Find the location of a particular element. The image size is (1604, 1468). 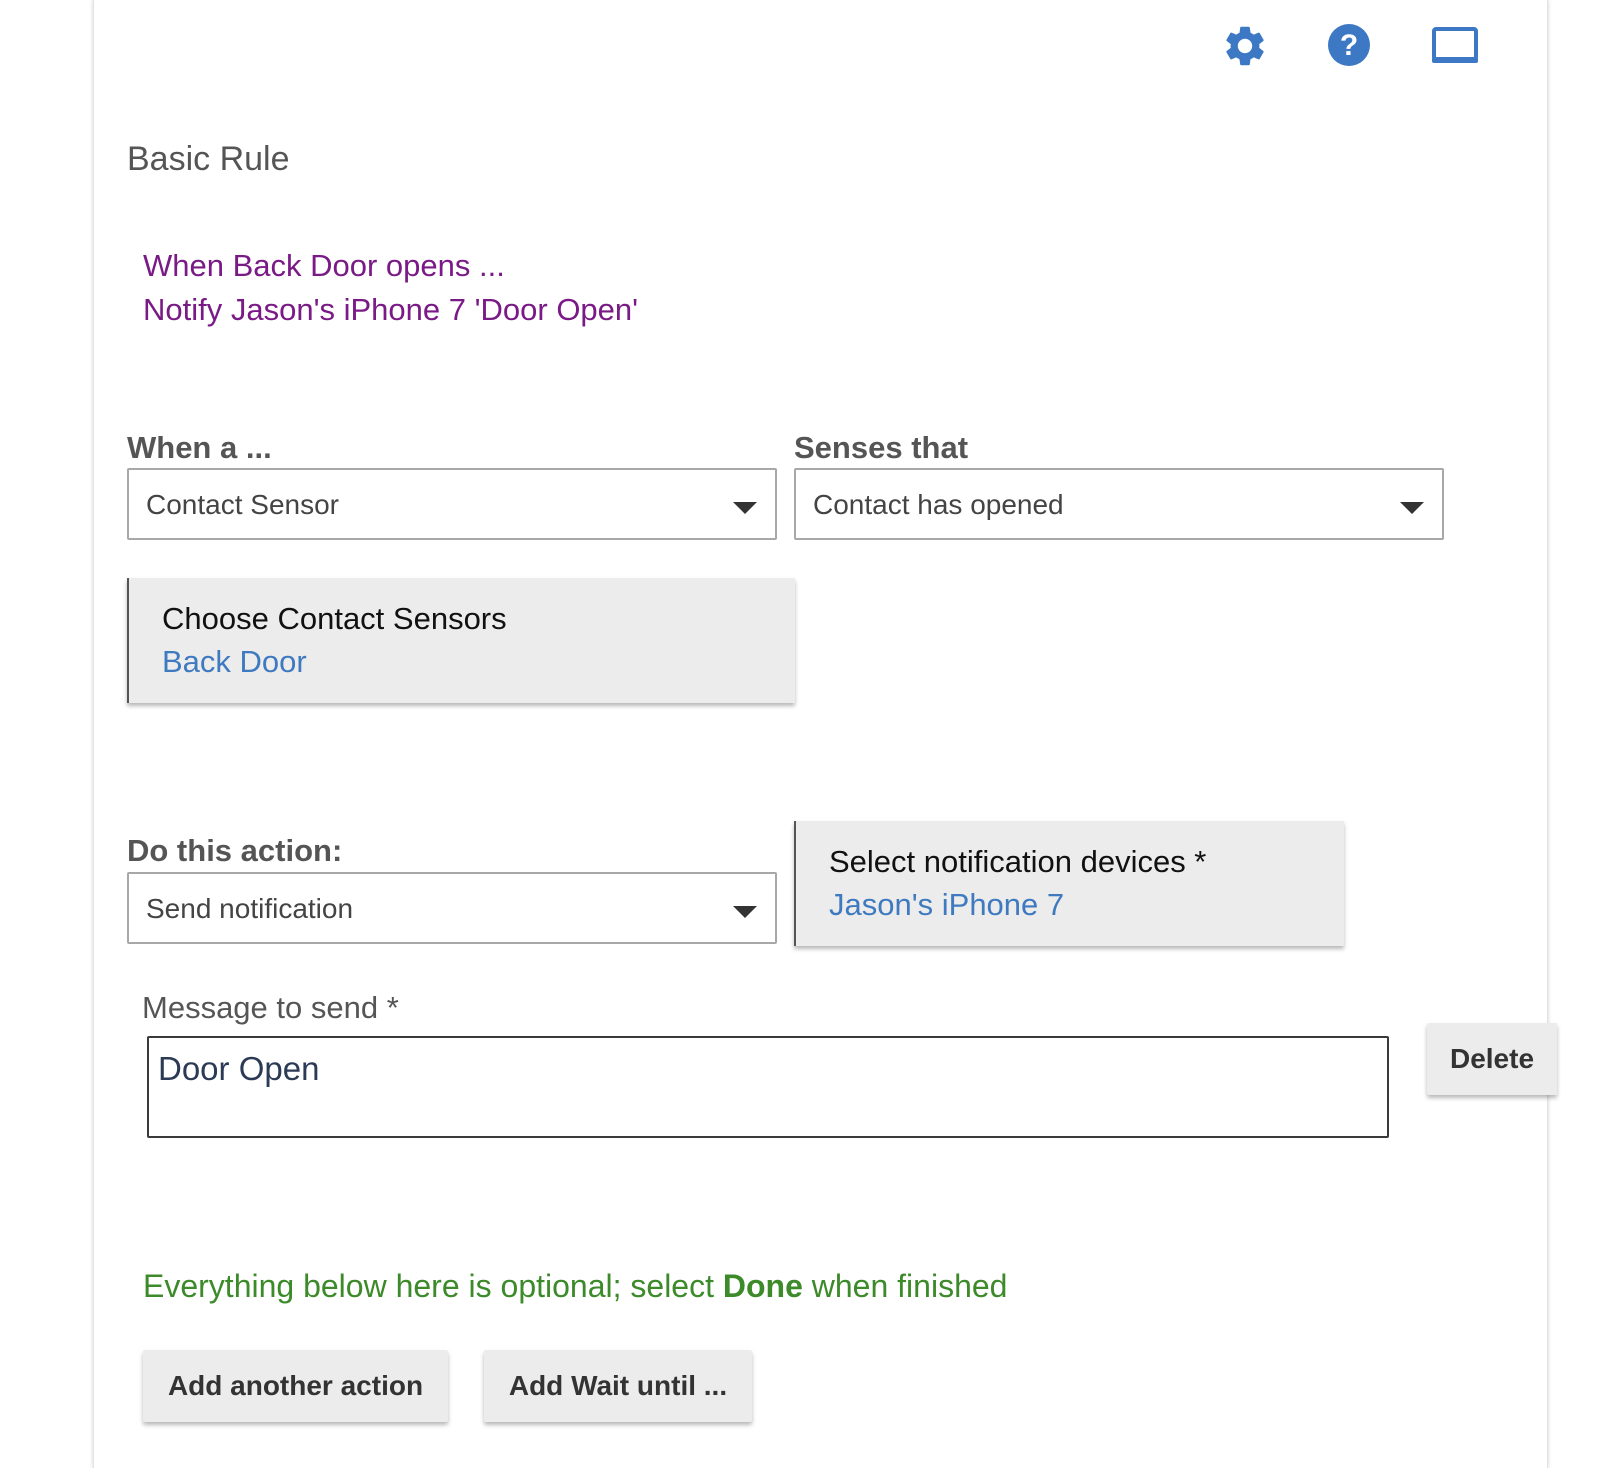

message-input: Door Open is located at coordinates (768, 1087).